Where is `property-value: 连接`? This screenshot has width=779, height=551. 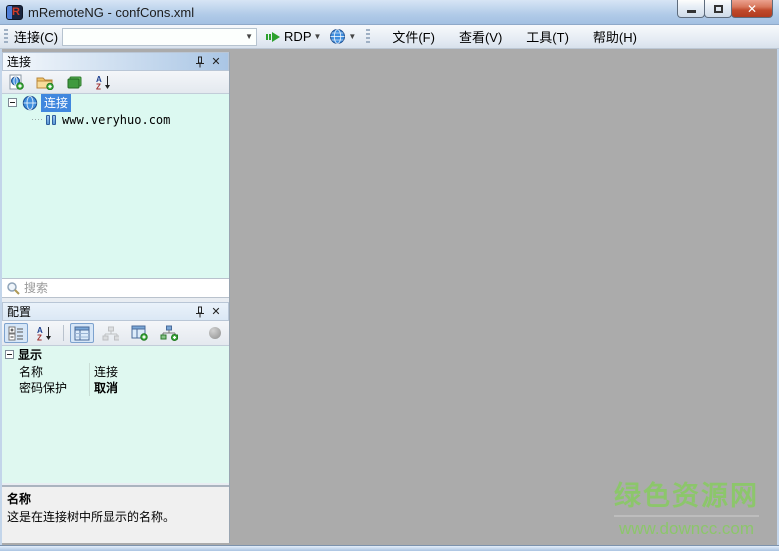
property-value: 连接 is located at coordinates (159, 371).